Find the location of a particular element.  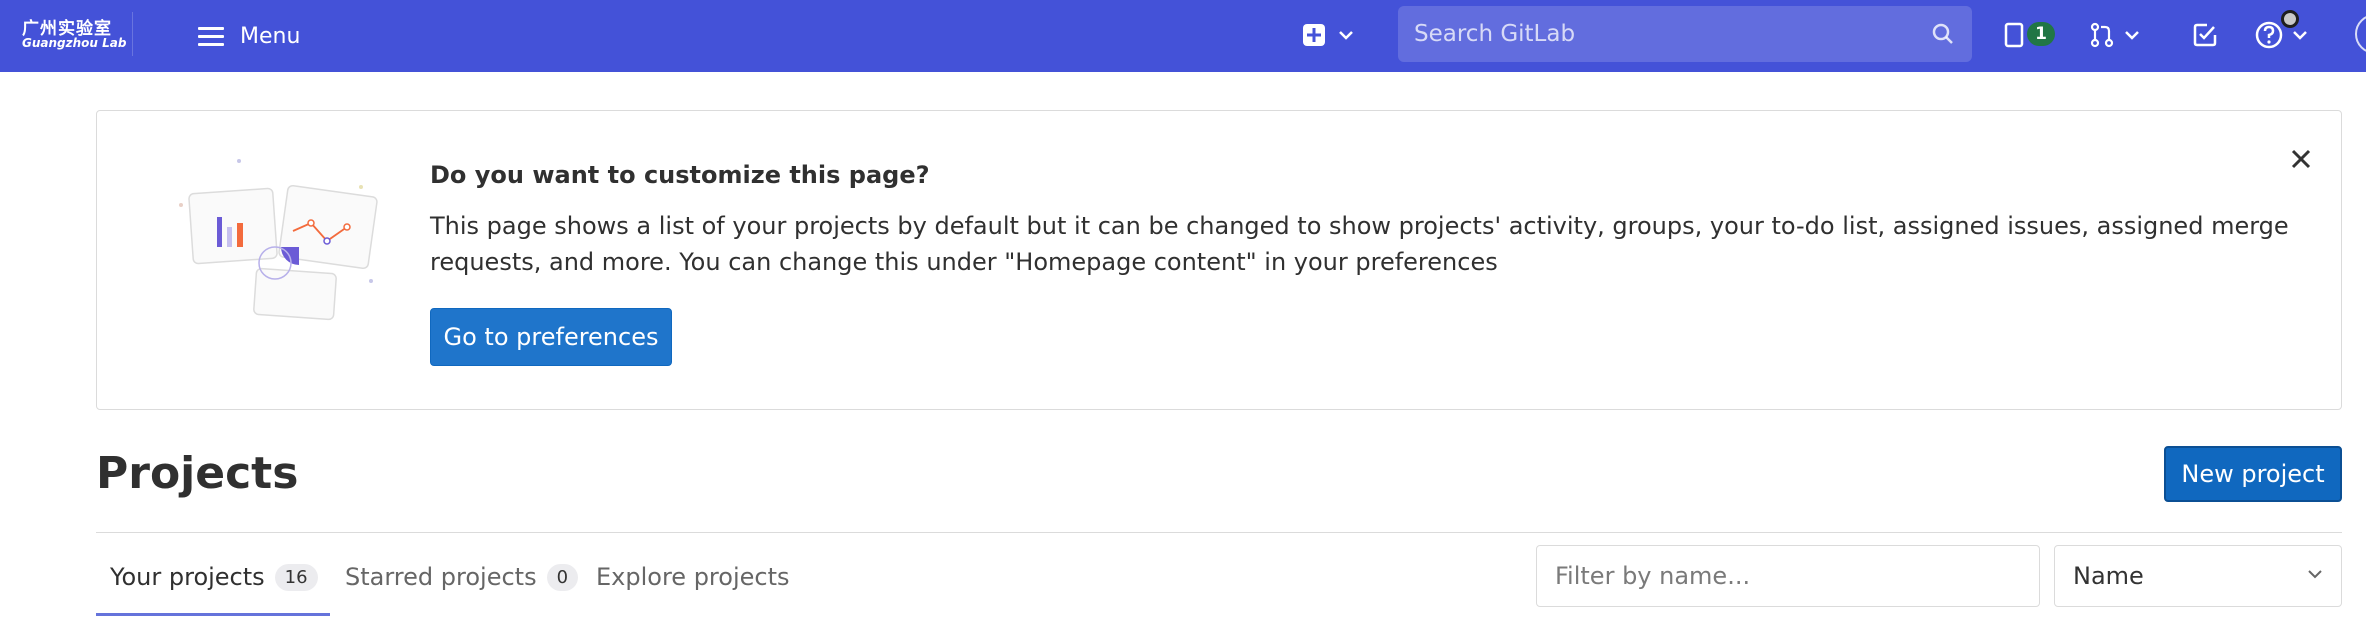

menu-label: Menu is located at coordinates (270, 36).